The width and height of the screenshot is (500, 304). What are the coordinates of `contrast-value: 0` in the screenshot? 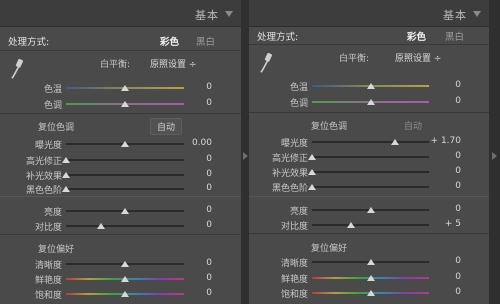 It's located at (192, 225).